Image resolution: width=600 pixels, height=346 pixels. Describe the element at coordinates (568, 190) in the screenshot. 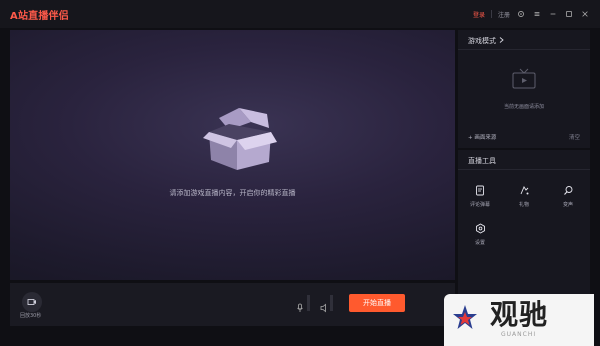

I see `voice-change-icon` at that location.